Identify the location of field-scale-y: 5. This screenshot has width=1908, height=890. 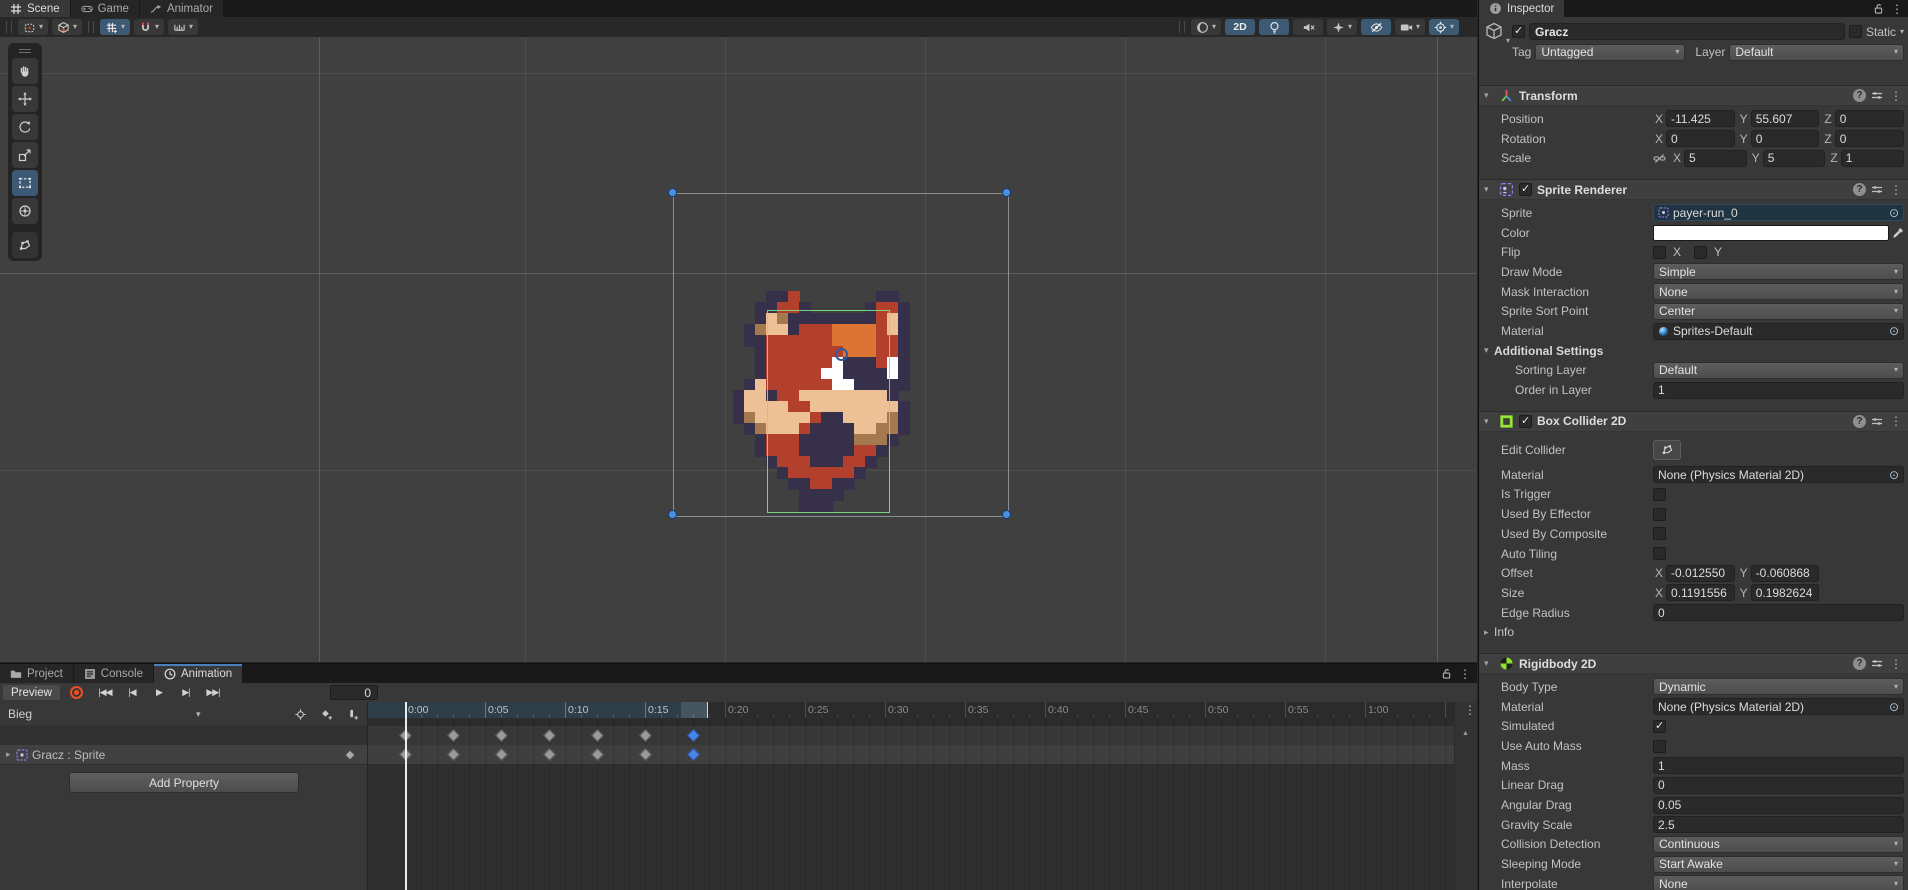
(1794, 158).